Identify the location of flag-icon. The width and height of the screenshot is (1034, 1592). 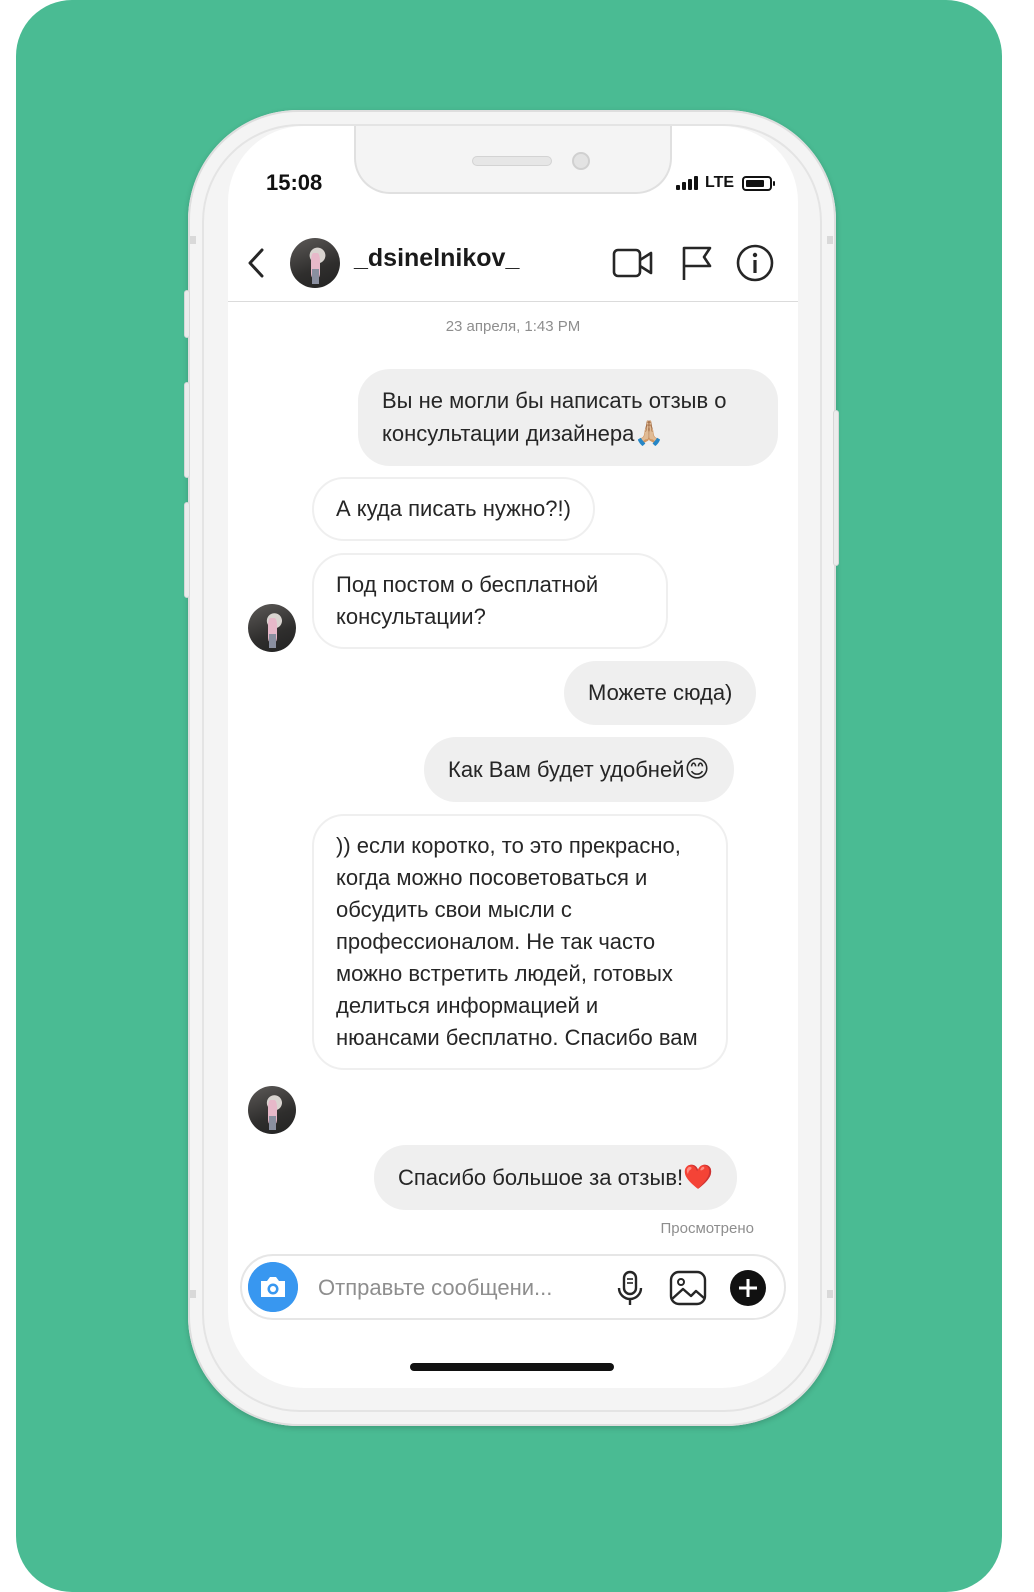
(697, 263).